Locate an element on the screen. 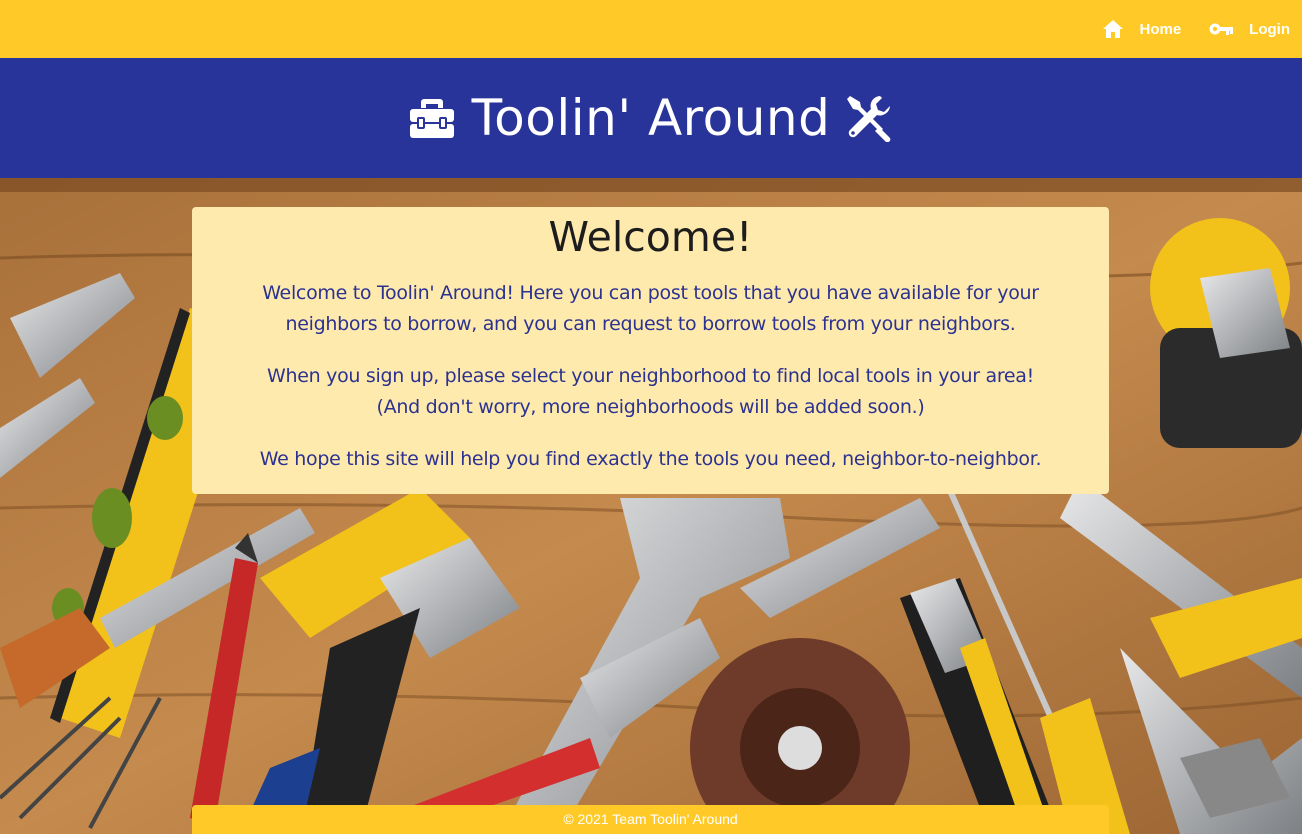 Image resolution: width=1302 pixels, height=834 pixels. site-footer: © 2021 Team Toolin' Around is located at coordinates (650, 819).